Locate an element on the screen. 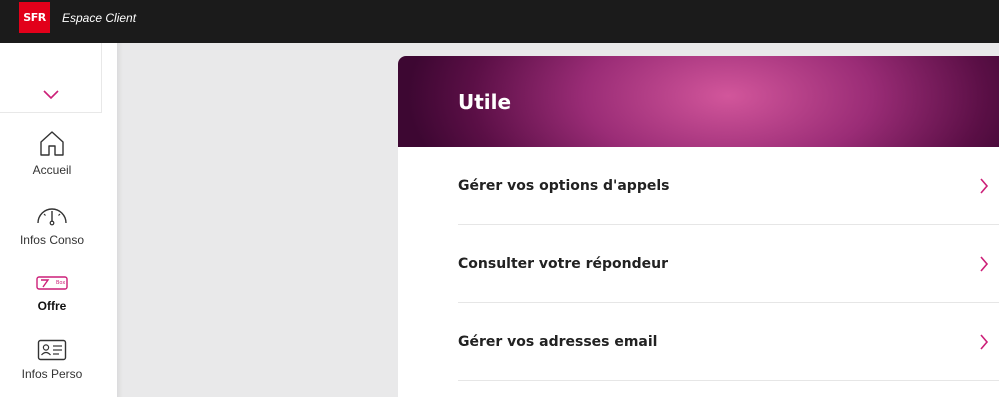 The height and width of the screenshot is (397, 999). sfr-logo: SFR is located at coordinates (34, 17).